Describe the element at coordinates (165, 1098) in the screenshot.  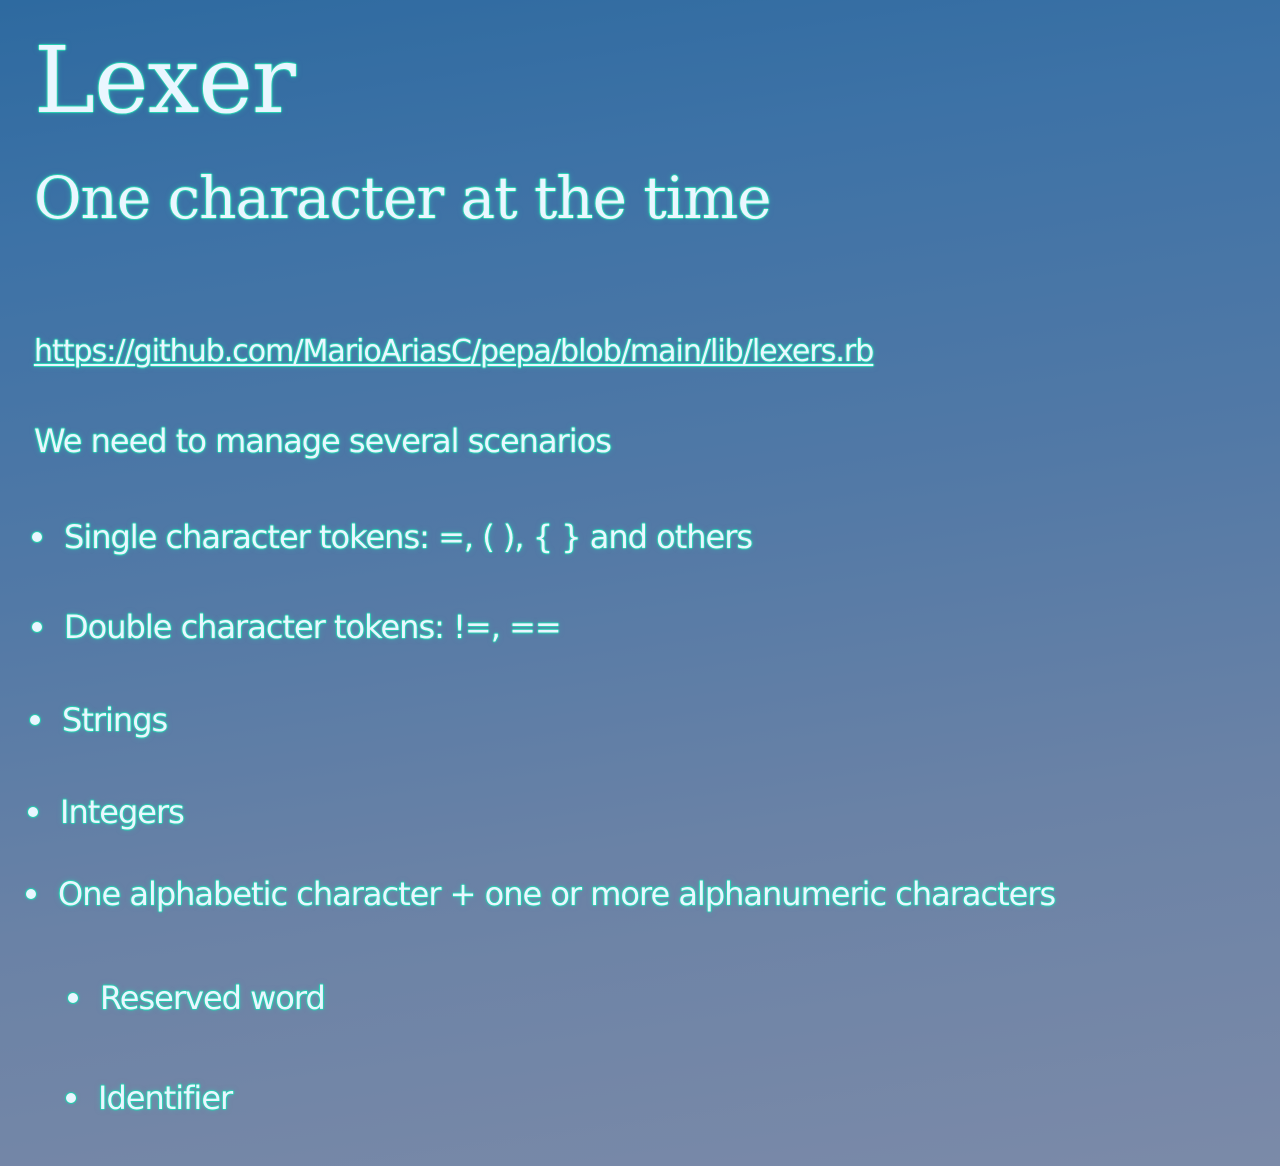
I see `sub-bullet-text: Identifier` at that location.